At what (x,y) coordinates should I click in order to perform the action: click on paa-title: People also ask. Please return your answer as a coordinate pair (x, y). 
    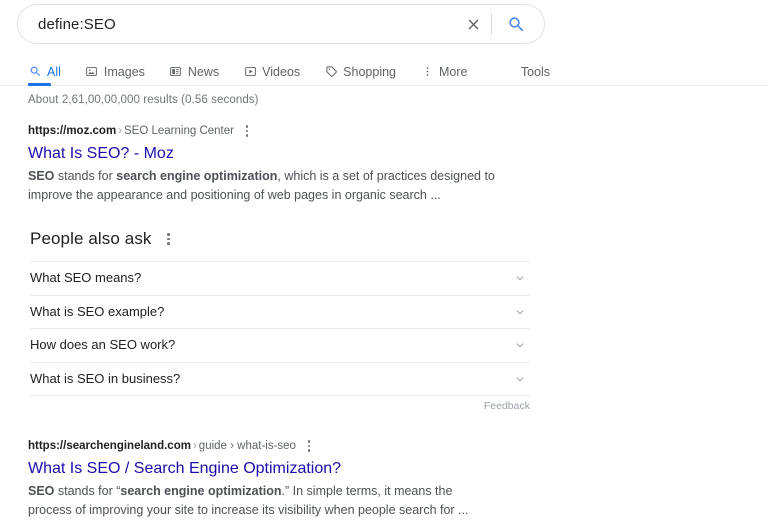
    Looking at the image, I should click on (91, 238).